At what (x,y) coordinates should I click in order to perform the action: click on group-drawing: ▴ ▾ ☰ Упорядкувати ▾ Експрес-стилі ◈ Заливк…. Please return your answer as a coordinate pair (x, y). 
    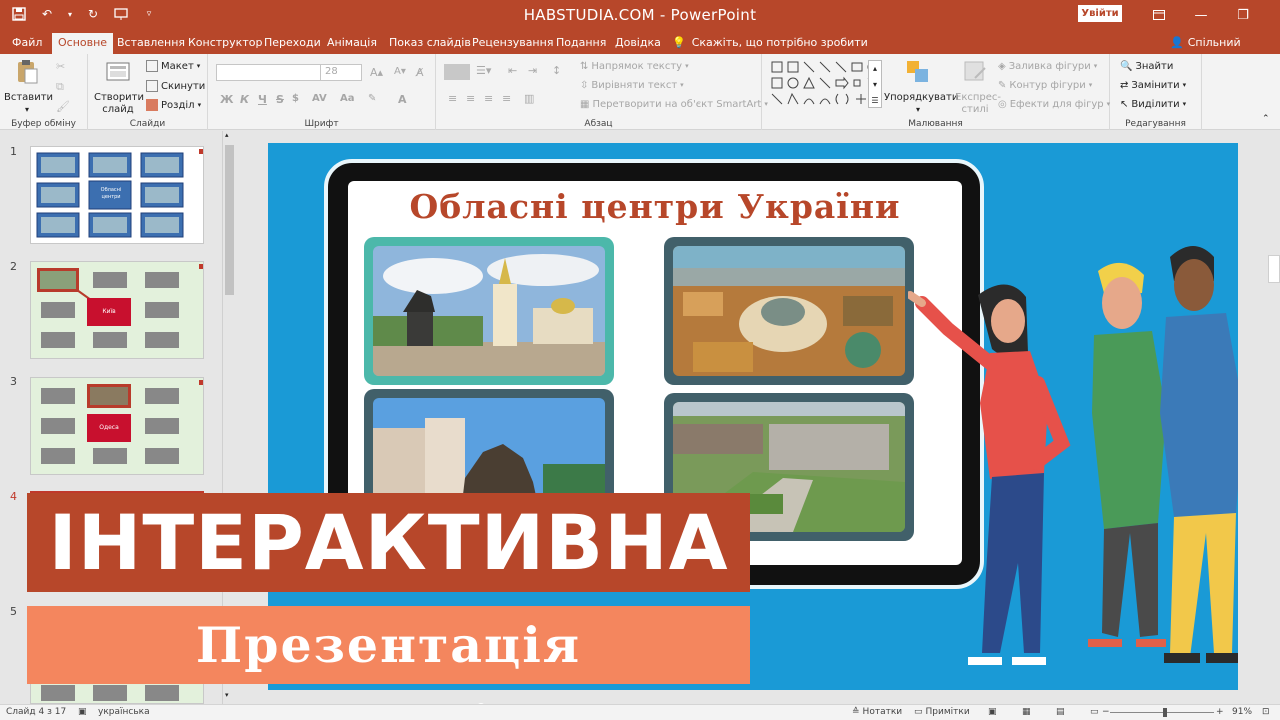
    Looking at the image, I should click on (936, 92).